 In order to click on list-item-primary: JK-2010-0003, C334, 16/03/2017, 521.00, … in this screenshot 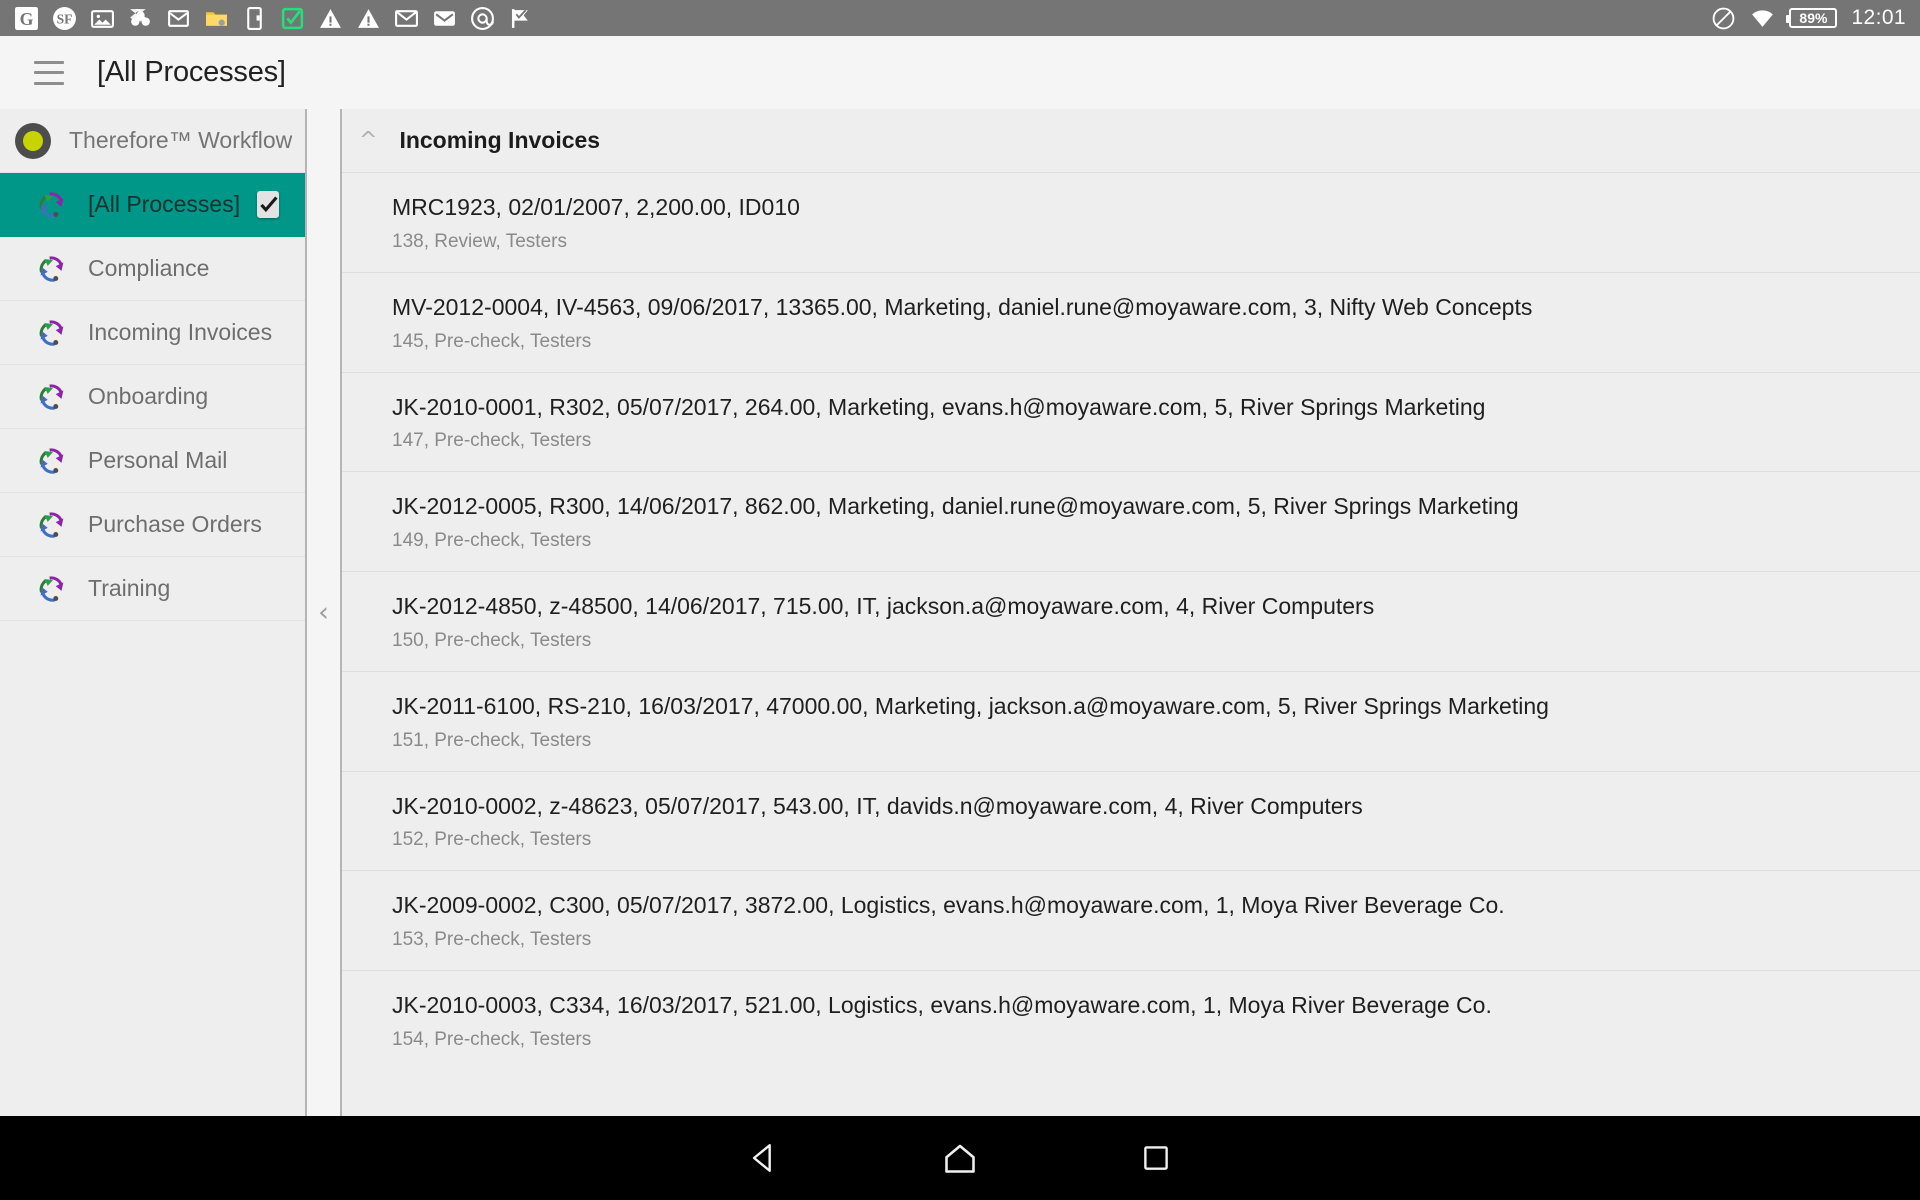, I will do `click(942, 1005)`.